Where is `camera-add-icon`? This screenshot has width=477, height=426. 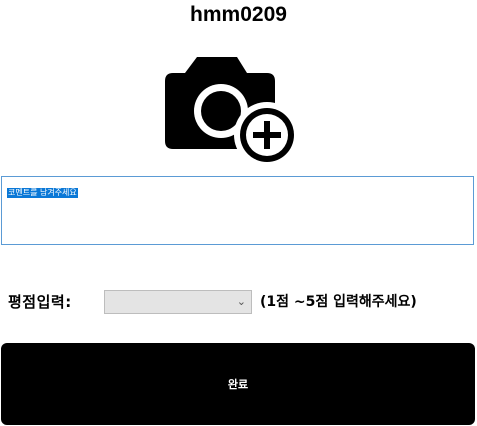
camera-add-icon is located at coordinates (232, 112).